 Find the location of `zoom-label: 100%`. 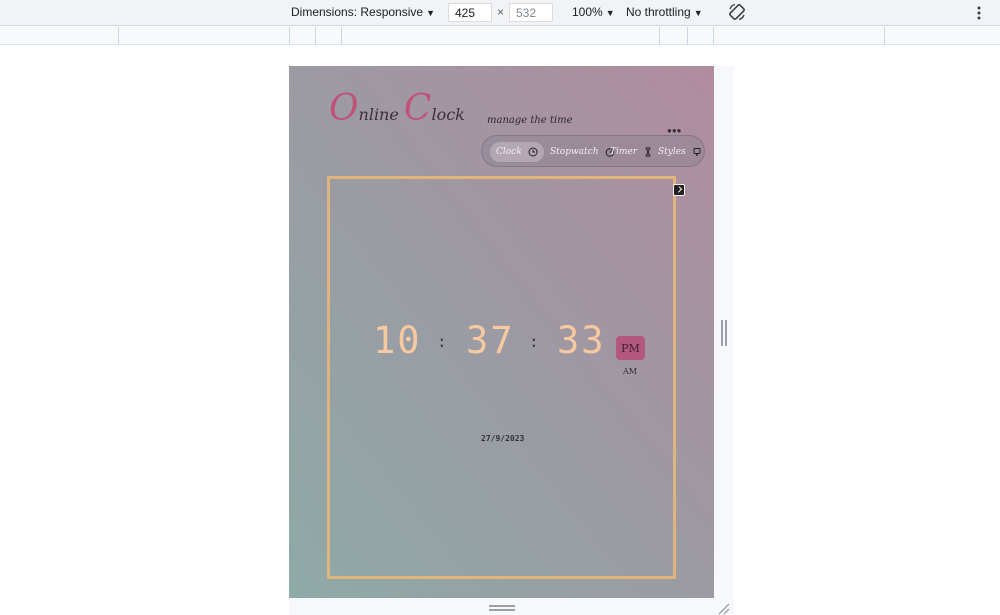

zoom-label: 100% is located at coordinates (587, 12).